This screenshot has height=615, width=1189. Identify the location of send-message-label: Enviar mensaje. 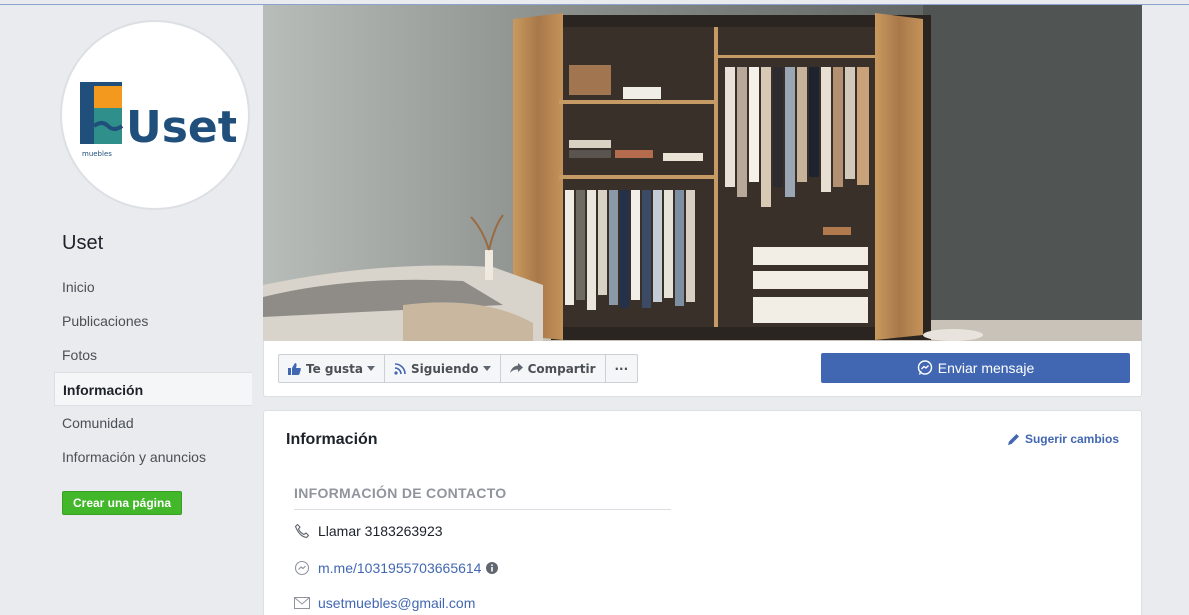
(986, 368).